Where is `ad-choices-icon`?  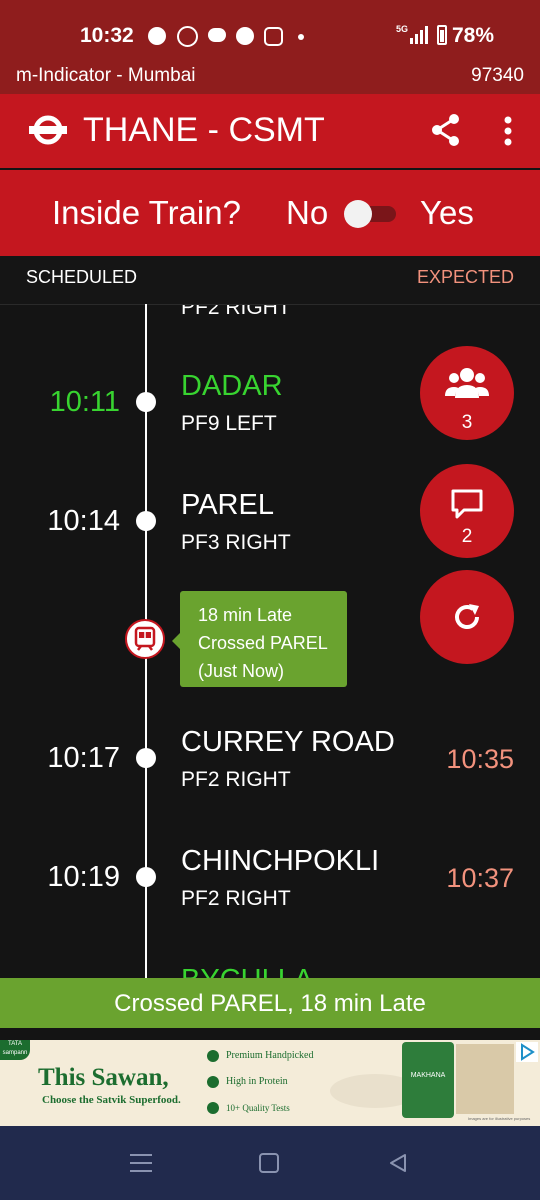
ad-choices-icon is located at coordinates (527, 1052).